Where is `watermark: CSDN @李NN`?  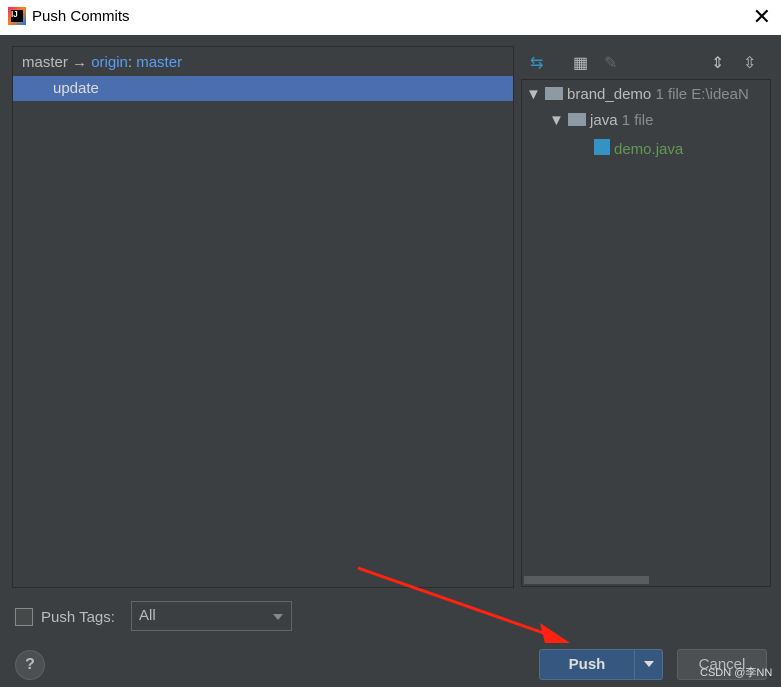
watermark: CSDN @李NN is located at coordinates (736, 673).